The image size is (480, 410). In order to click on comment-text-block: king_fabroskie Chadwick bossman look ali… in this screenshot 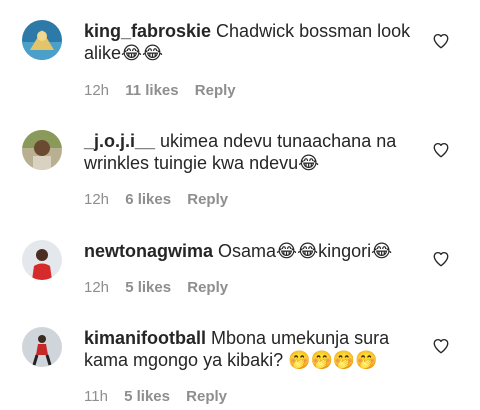, I will do `click(249, 42)`.